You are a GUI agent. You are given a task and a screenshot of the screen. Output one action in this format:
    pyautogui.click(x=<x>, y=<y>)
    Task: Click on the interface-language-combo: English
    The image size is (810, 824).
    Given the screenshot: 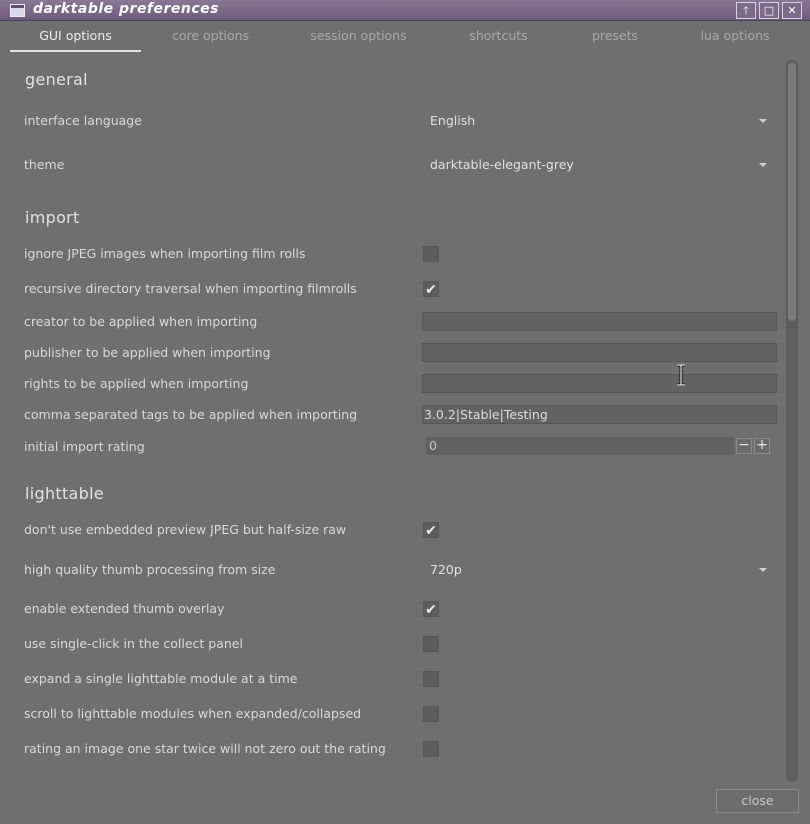 What is the action you would take?
    pyautogui.click(x=452, y=120)
    